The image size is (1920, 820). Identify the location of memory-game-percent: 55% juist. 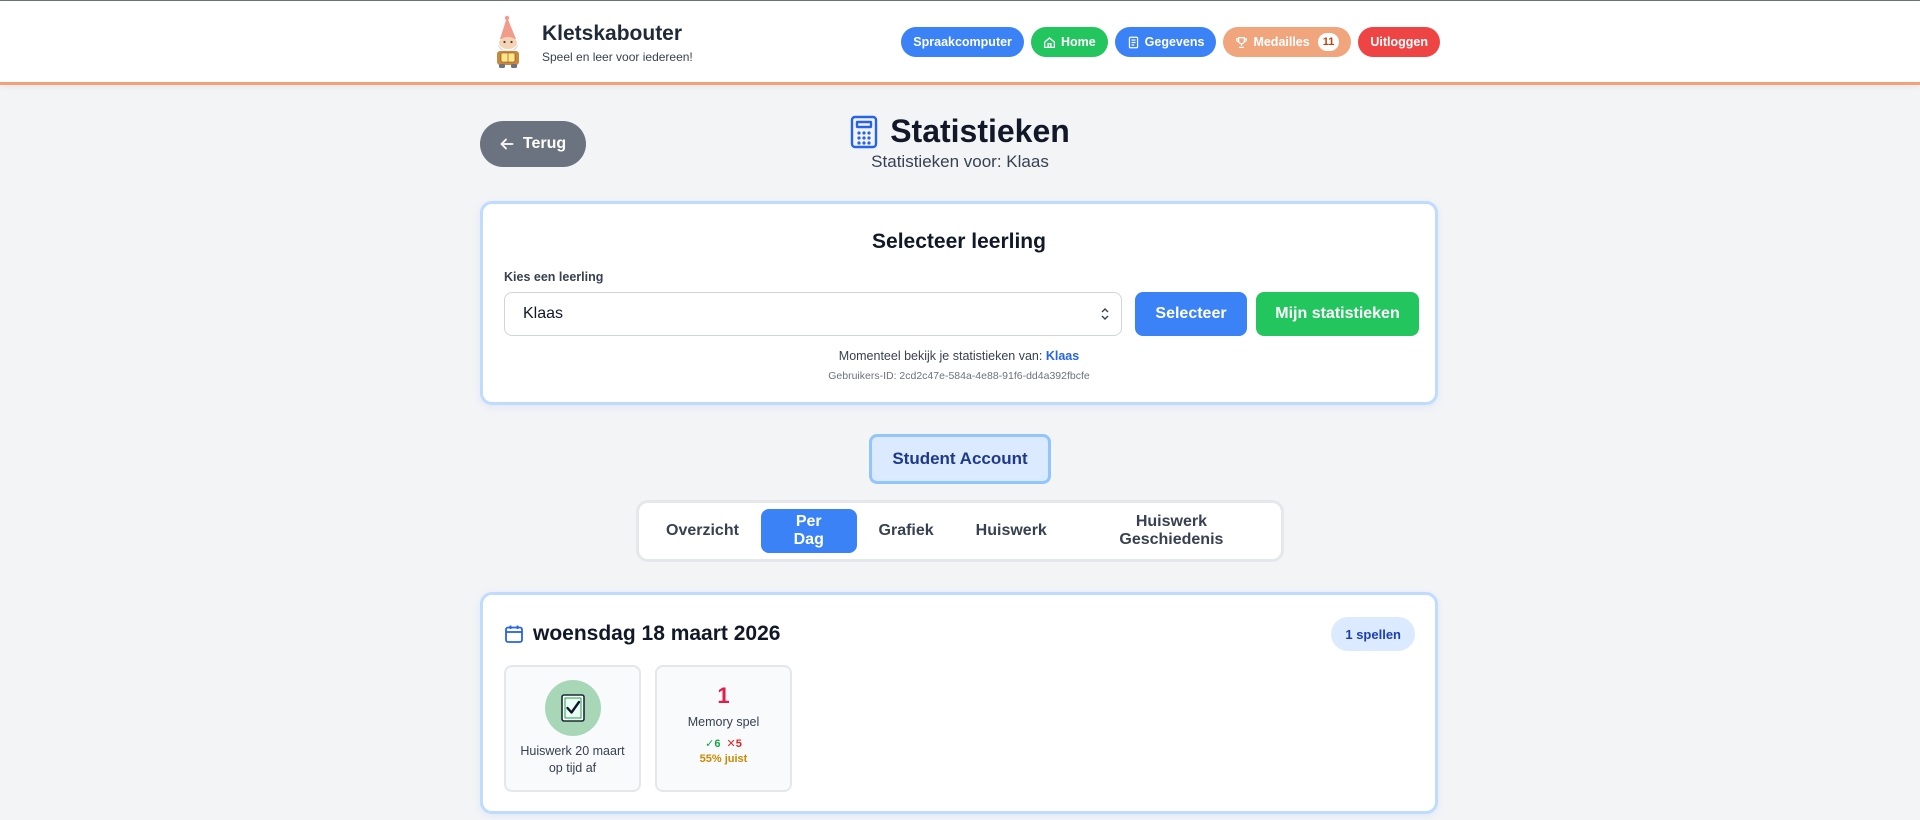
(723, 759).